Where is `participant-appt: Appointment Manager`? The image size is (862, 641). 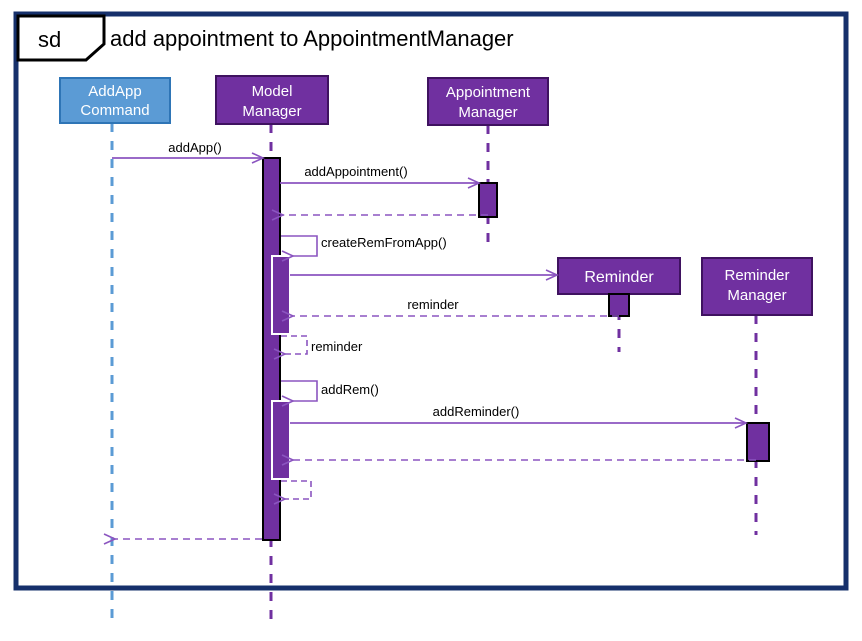 participant-appt: Appointment Manager is located at coordinates (488, 101).